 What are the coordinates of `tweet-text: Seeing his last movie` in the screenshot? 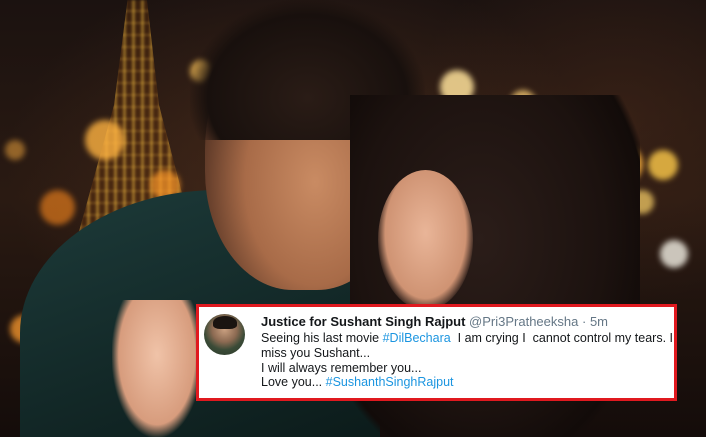 It's located at (322, 338).